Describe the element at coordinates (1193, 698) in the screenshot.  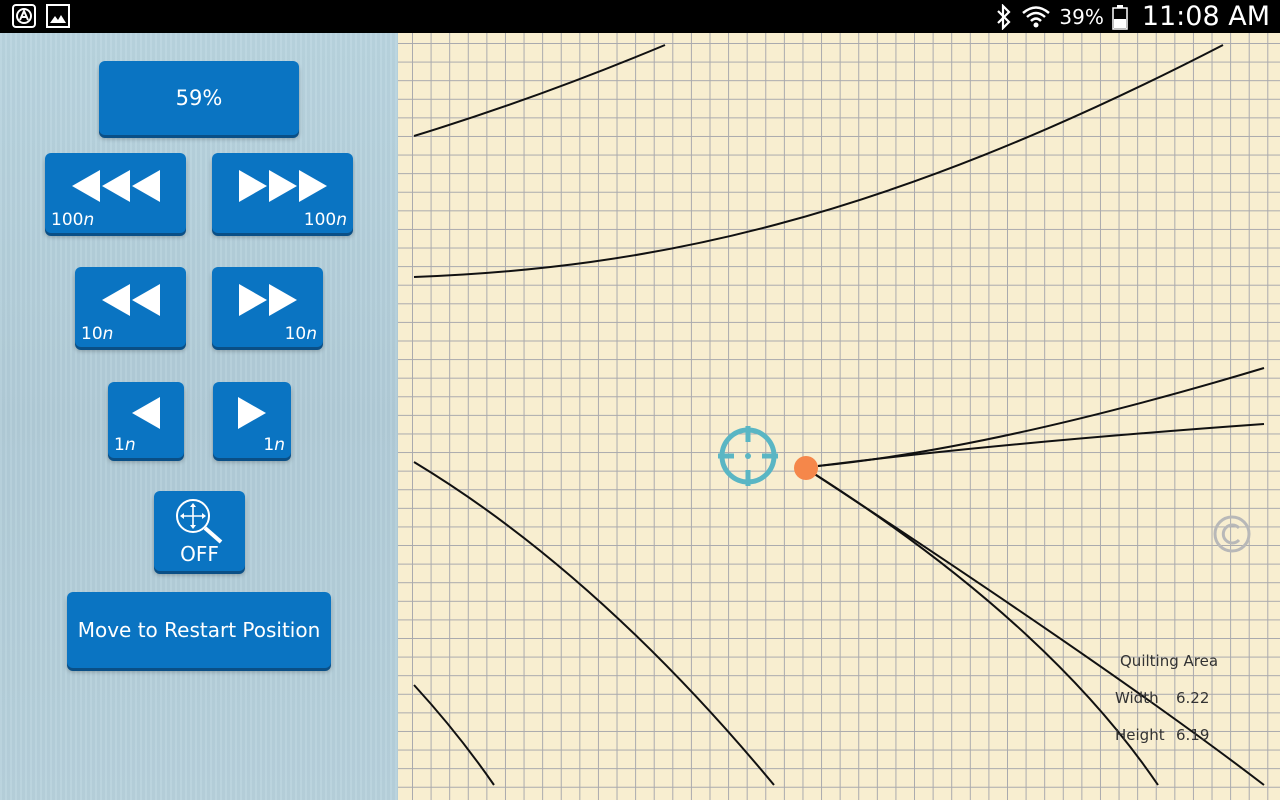
I see `width-value: 6.22` at that location.